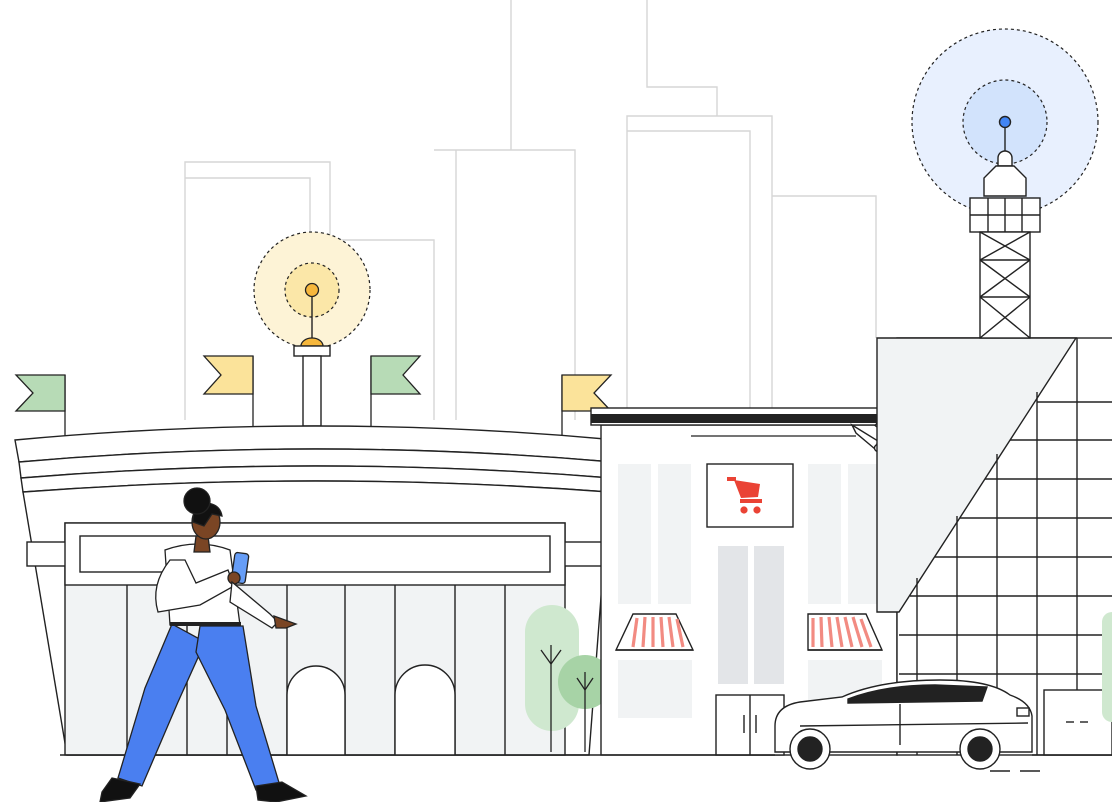  Describe the element at coordinates (312, 329) in the screenshot. I see `wifi-beacon-icon` at that location.